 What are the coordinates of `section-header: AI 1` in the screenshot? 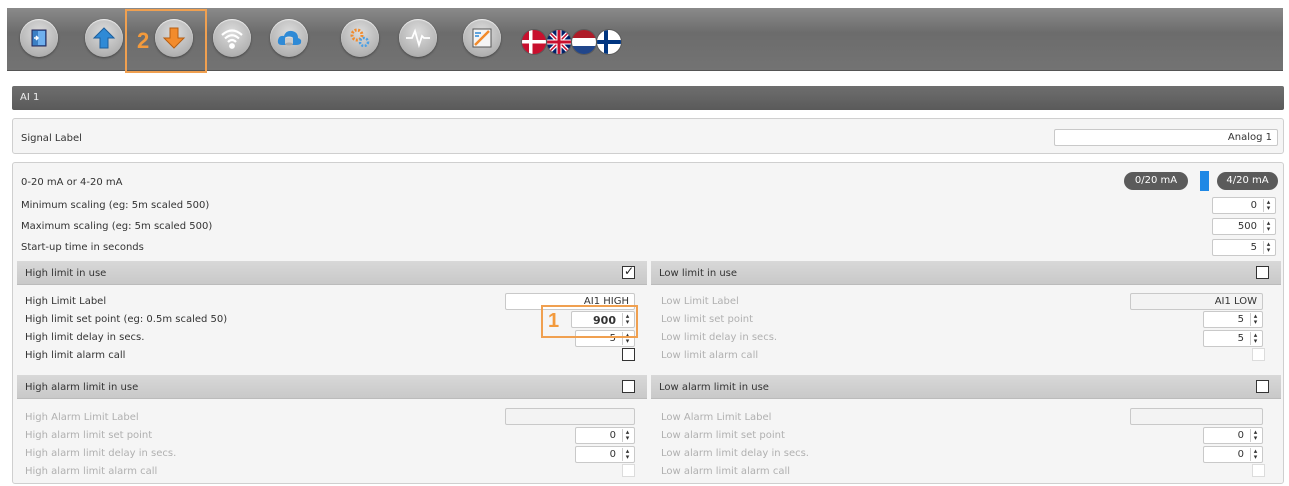 It's located at (648, 98).